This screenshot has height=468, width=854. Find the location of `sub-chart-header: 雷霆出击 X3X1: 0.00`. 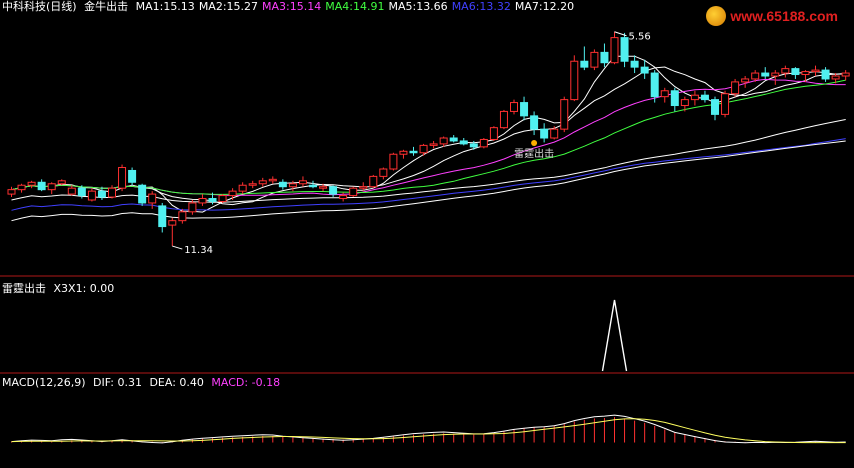

sub-chart-header: 雷霆出击 X3X1: 0.00 is located at coordinates (60, 289).